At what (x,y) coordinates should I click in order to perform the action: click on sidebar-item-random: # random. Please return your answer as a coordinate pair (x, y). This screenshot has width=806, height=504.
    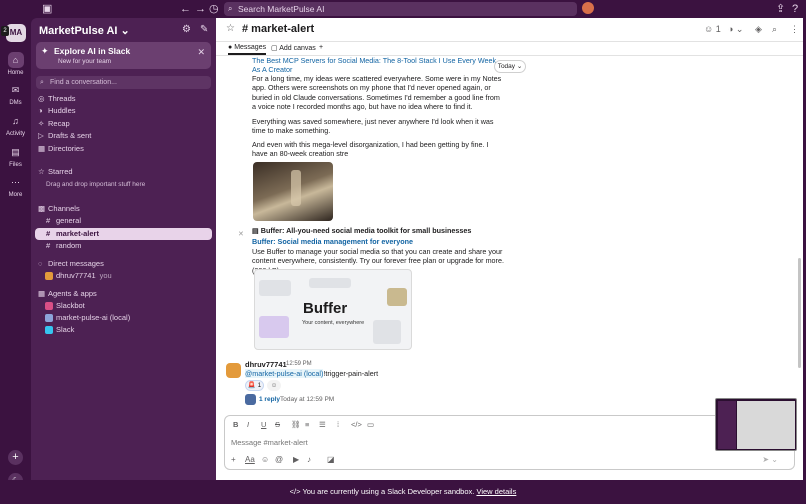
    Looking at the image, I should click on (123, 246).